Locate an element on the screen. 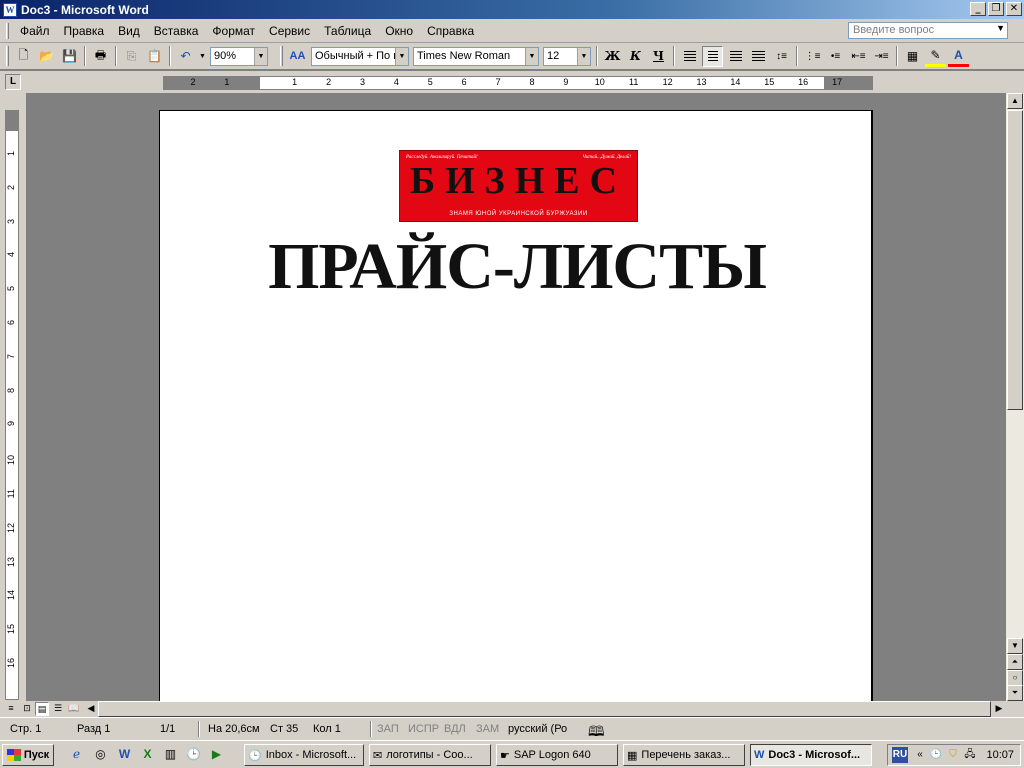 This screenshot has width=1024, height=768. copy-icon: ⎘ is located at coordinates (131, 56).